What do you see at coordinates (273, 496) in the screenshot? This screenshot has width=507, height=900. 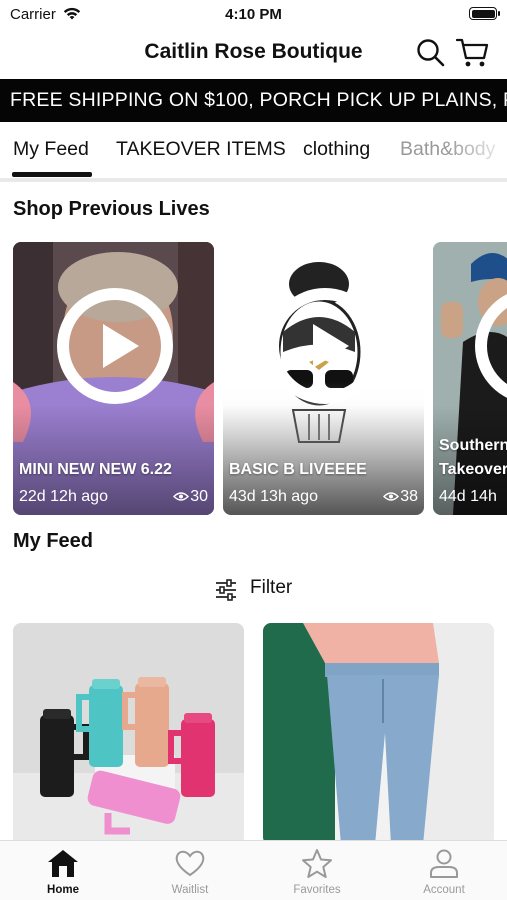 I see `live-age: 43d 13h ago` at bounding box center [273, 496].